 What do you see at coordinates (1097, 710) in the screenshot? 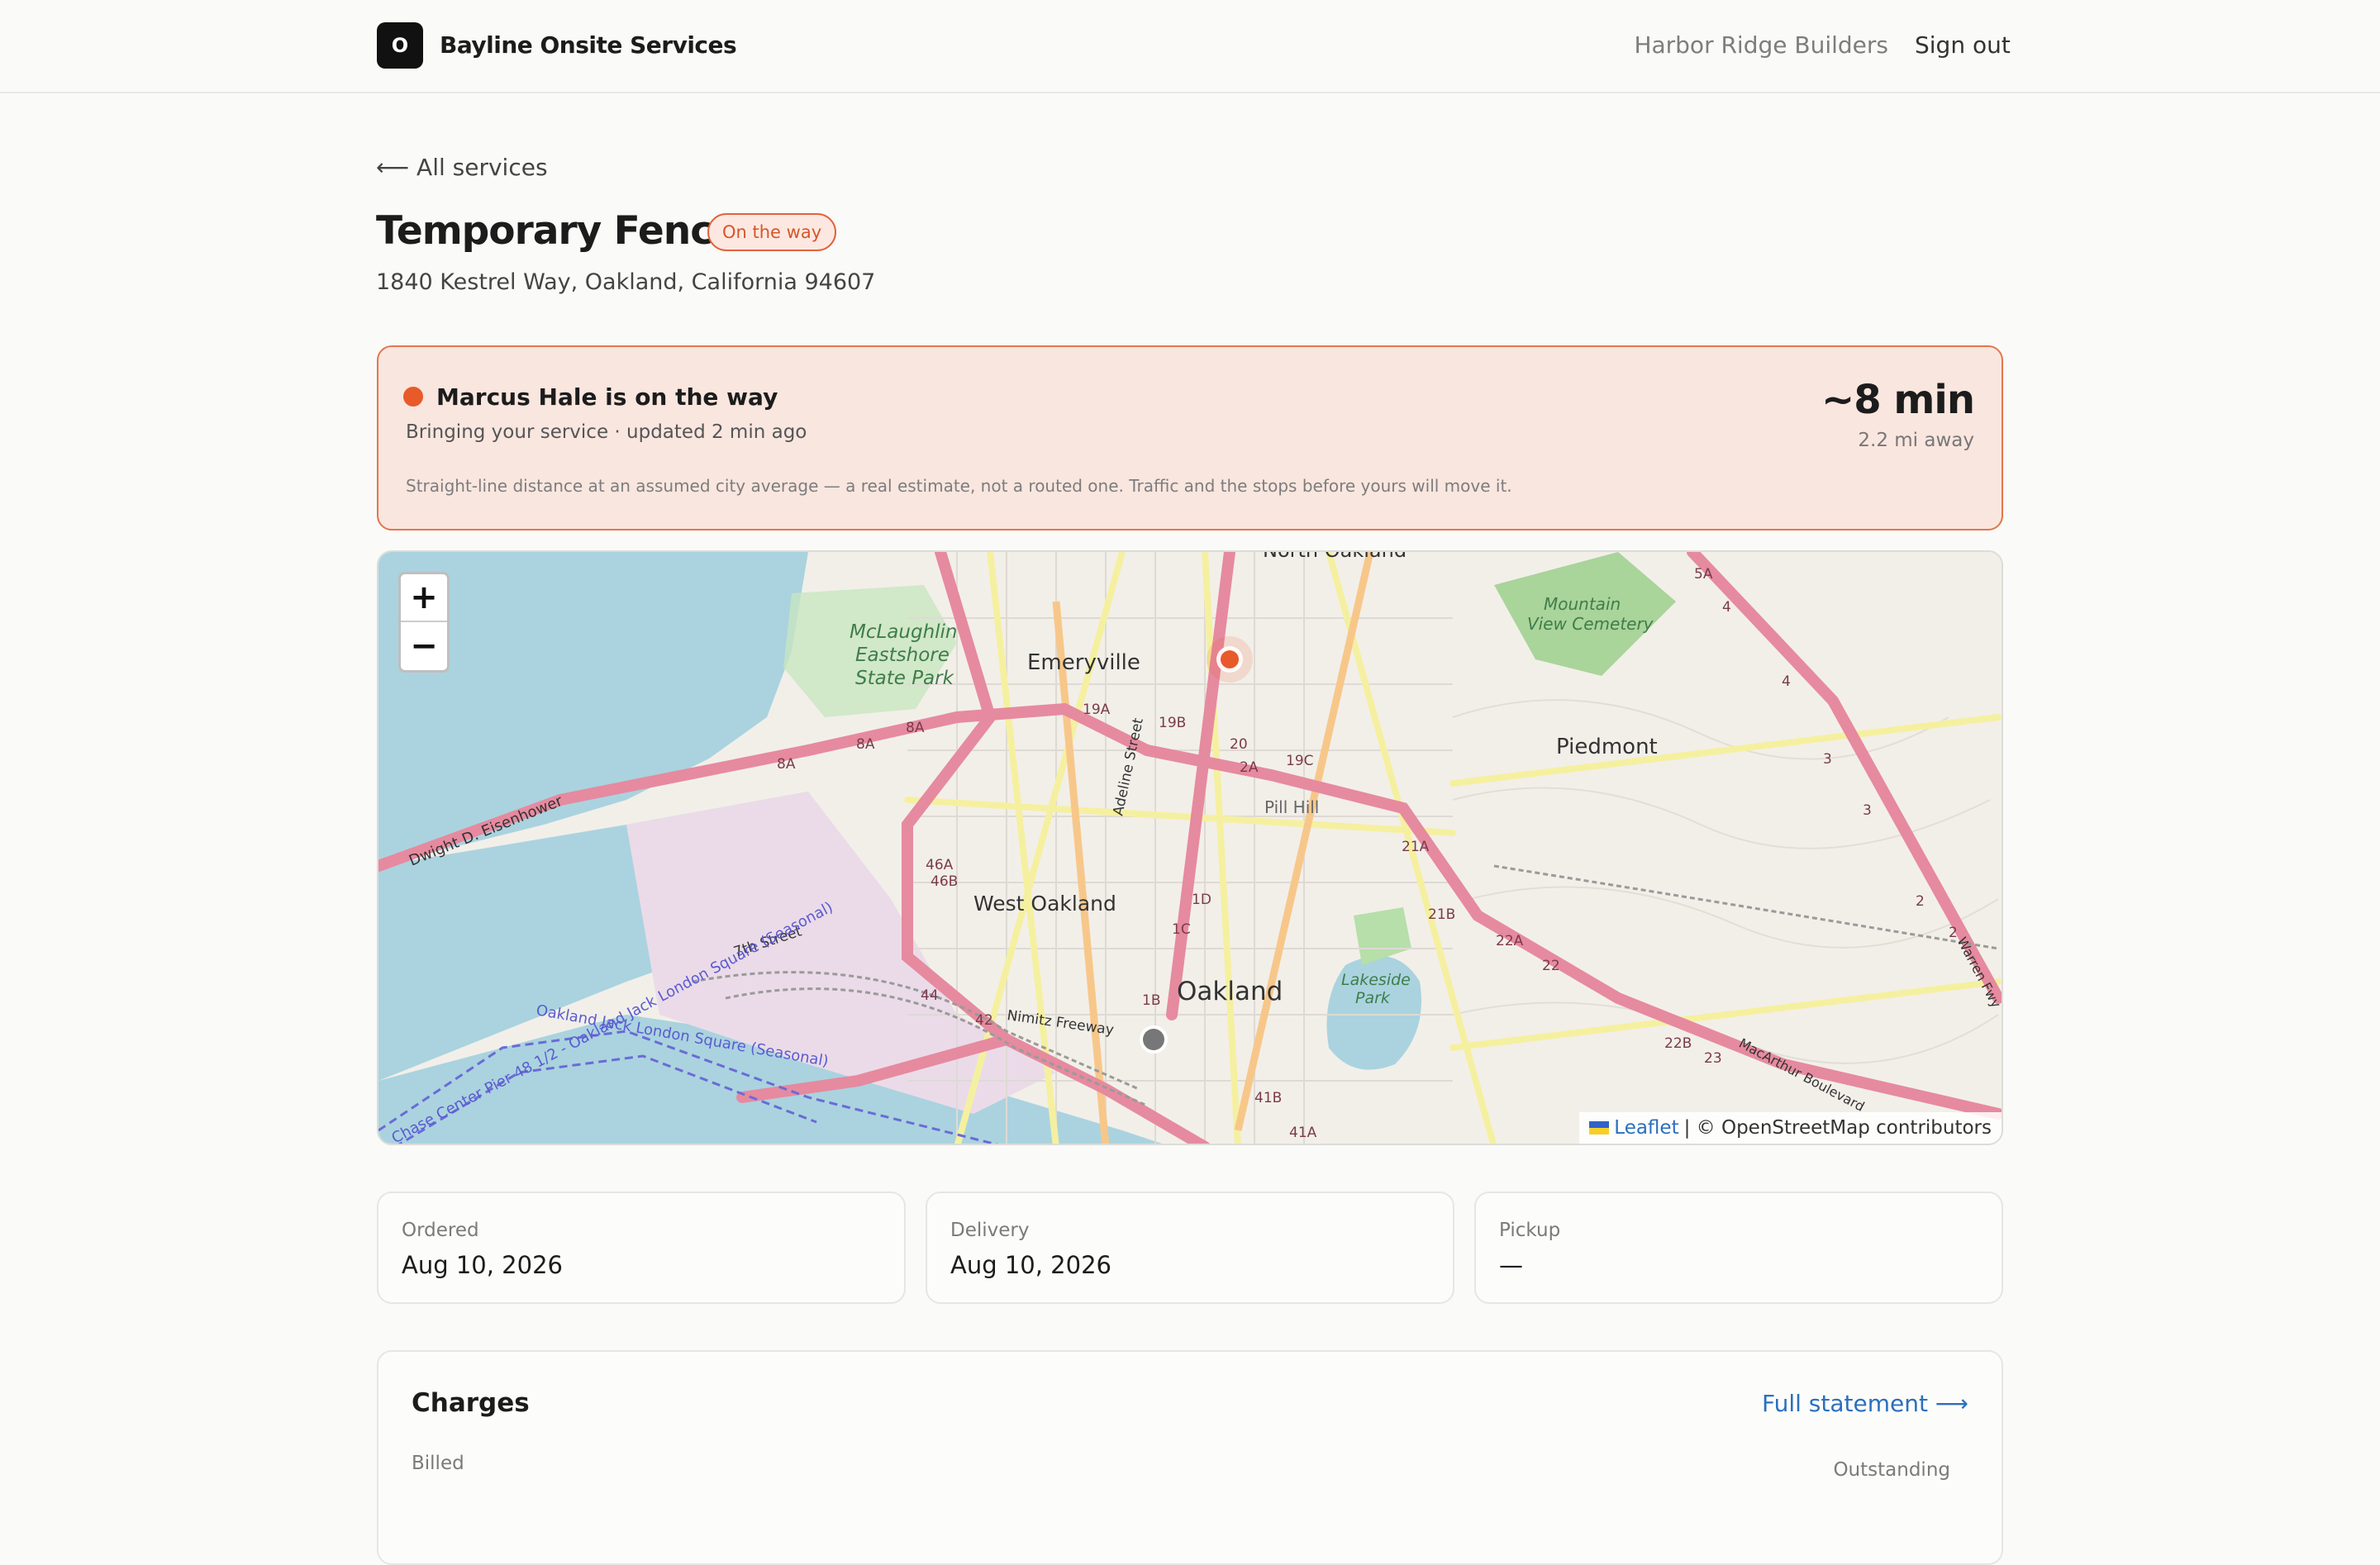
I see `svg-text: 19A` at bounding box center [1097, 710].